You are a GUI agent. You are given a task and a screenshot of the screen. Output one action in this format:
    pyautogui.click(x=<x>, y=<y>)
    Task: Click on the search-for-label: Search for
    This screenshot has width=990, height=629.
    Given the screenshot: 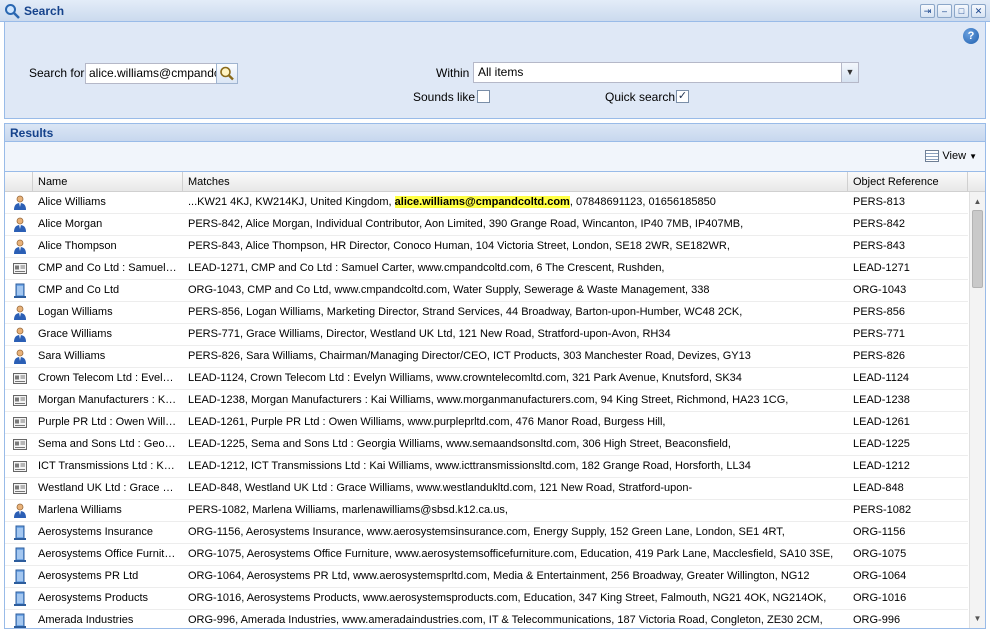 What is the action you would take?
    pyautogui.click(x=57, y=73)
    